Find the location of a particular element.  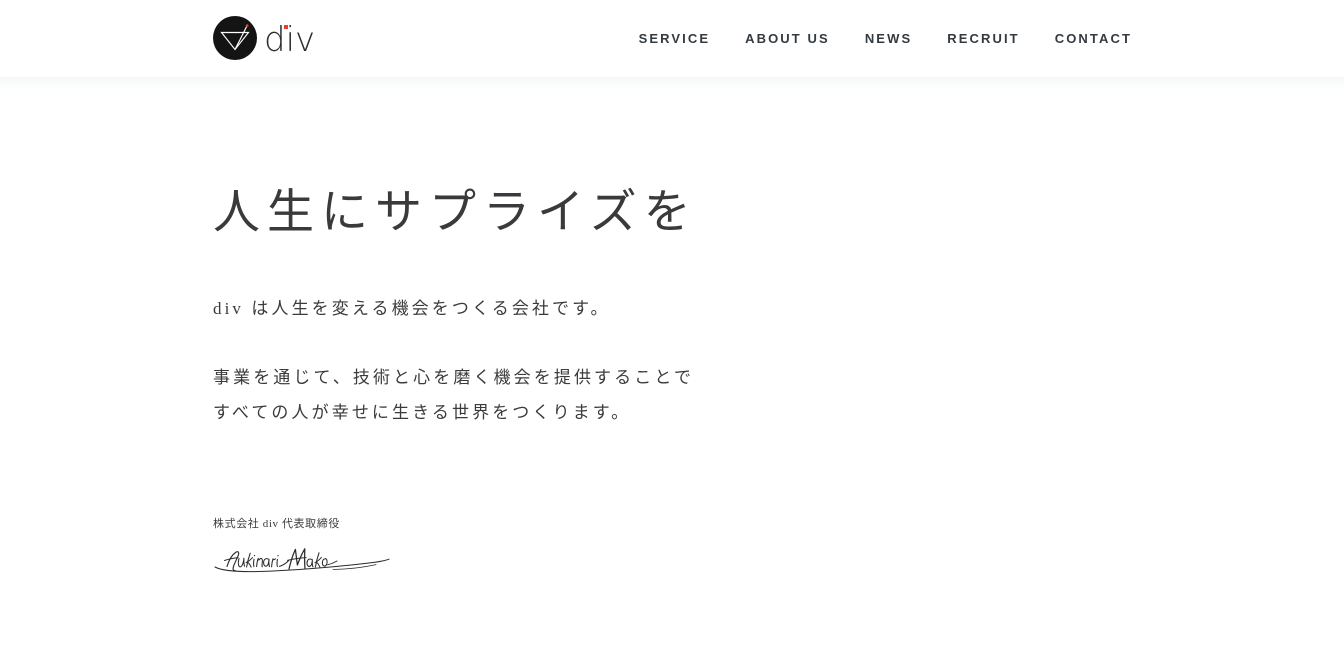

logo-wordmark: div is located at coordinates (289, 38).